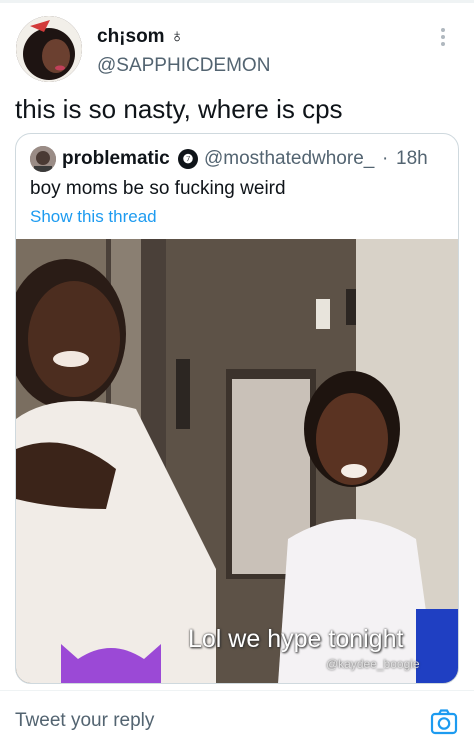 The height and width of the screenshot is (745, 474). Describe the element at coordinates (158, 188) in the screenshot. I see `quoted-tweet-text: boy moms be so fucking weird` at that location.